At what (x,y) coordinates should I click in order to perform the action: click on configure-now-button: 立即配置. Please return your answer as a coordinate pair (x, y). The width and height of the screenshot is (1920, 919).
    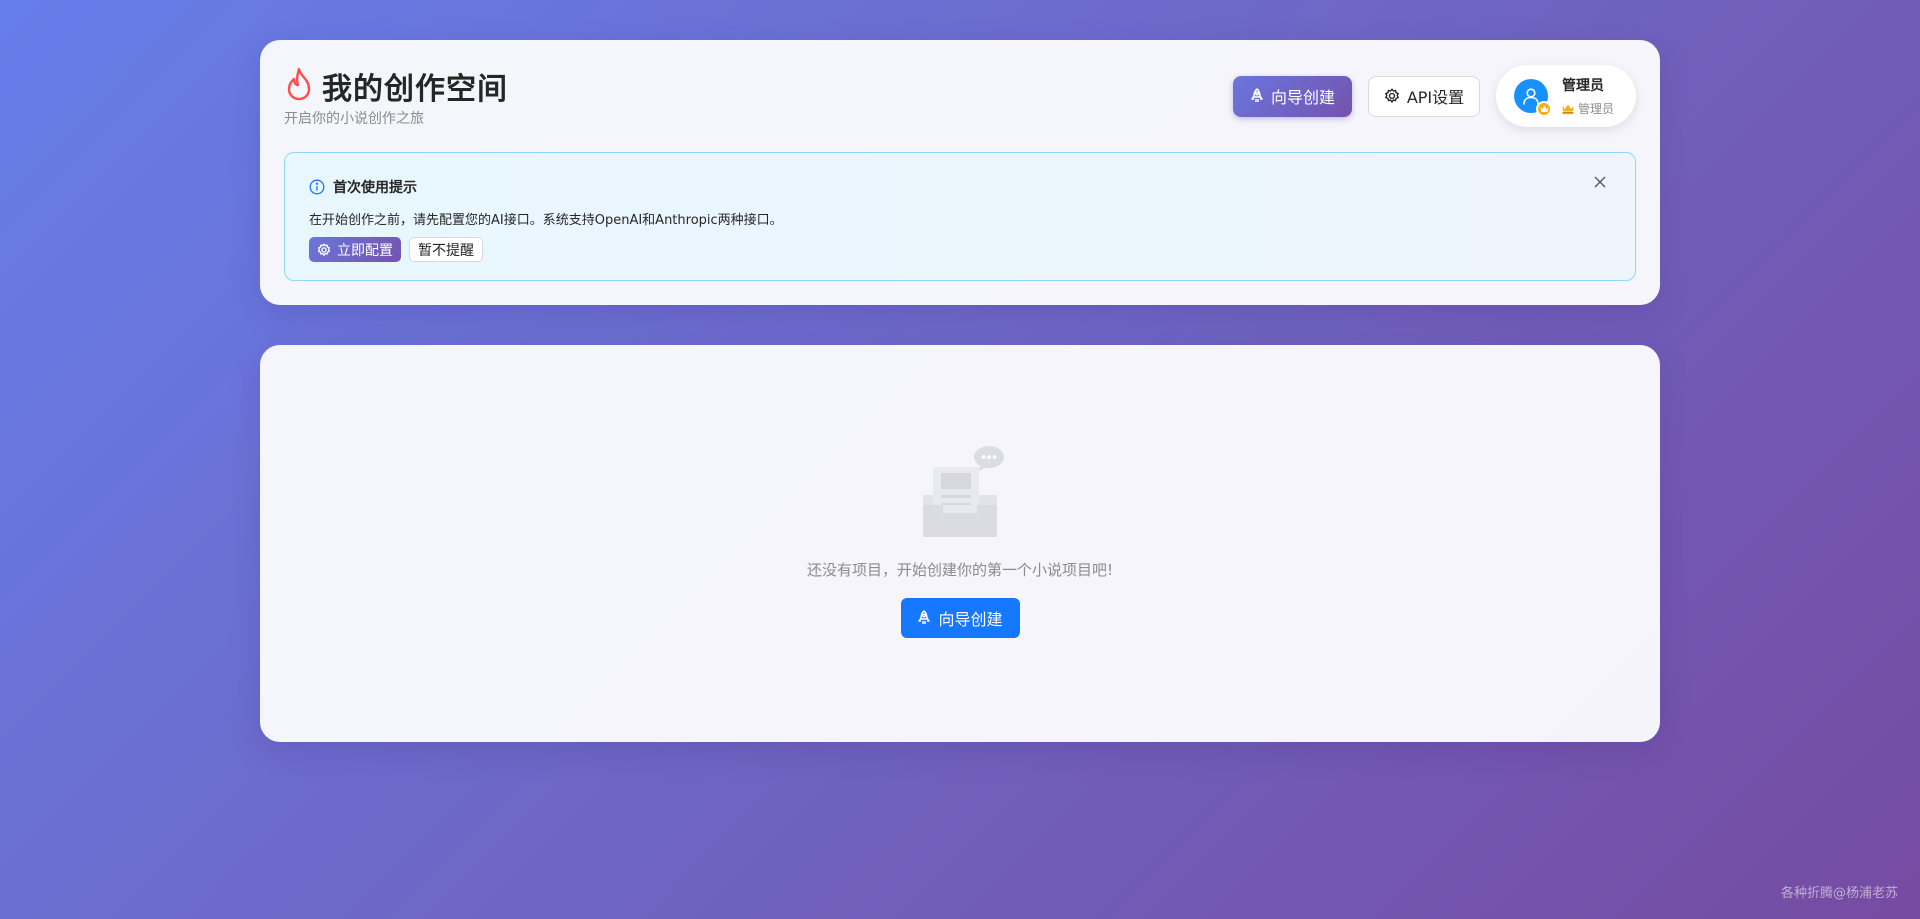
    Looking at the image, I should click on (355, 249).